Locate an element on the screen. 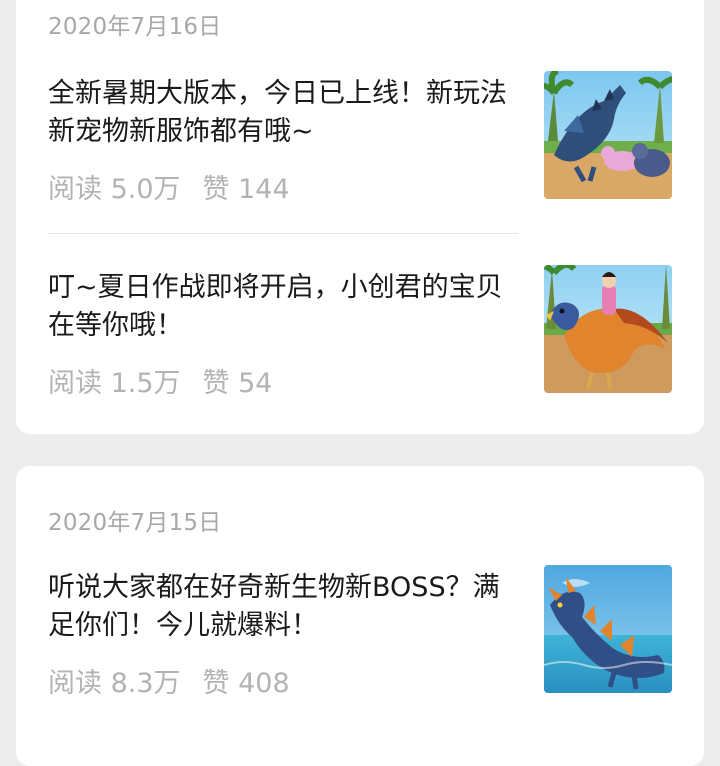 The height and width of the screenshot is (766, 720). dragon-beach-thumbnail-image is located at coordinates (608, 135).